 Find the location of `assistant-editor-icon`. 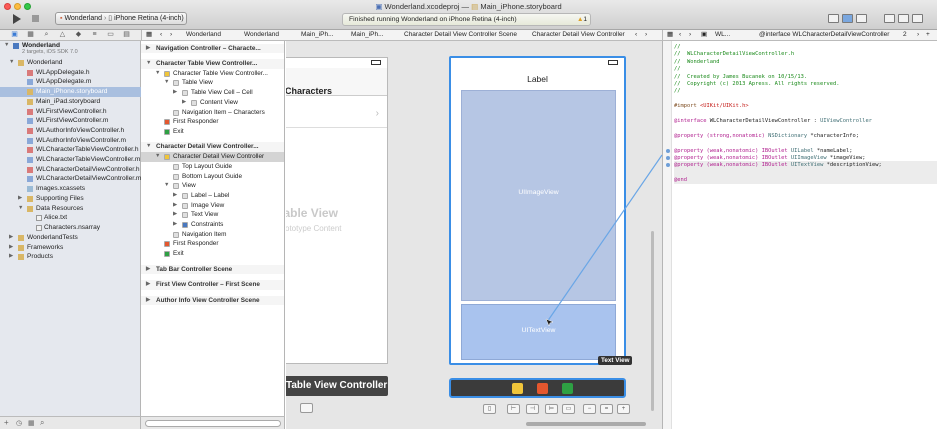

assistant-editor-icon is located at coordinates (847, 18).